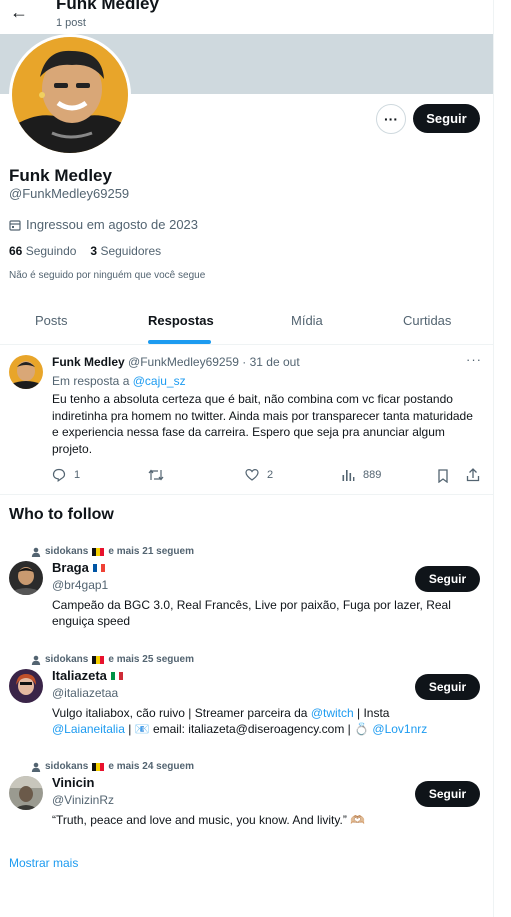 This screenshot has height=917, width=511. I want to click on followers-count: 3, so click(94, 251).